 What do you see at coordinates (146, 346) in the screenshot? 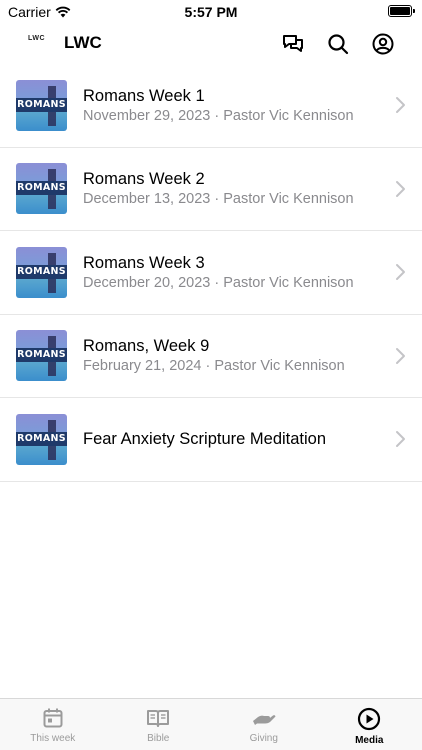
I see `item-title: Romans, Week 9` at bounding box center [146, 346].